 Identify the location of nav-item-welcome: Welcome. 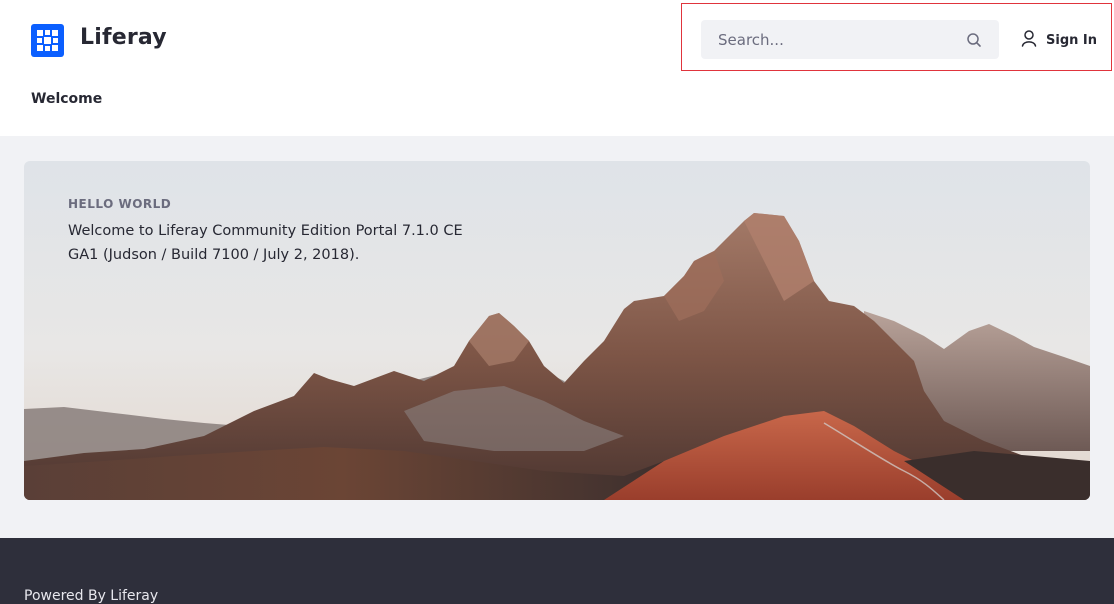
(66, 99).